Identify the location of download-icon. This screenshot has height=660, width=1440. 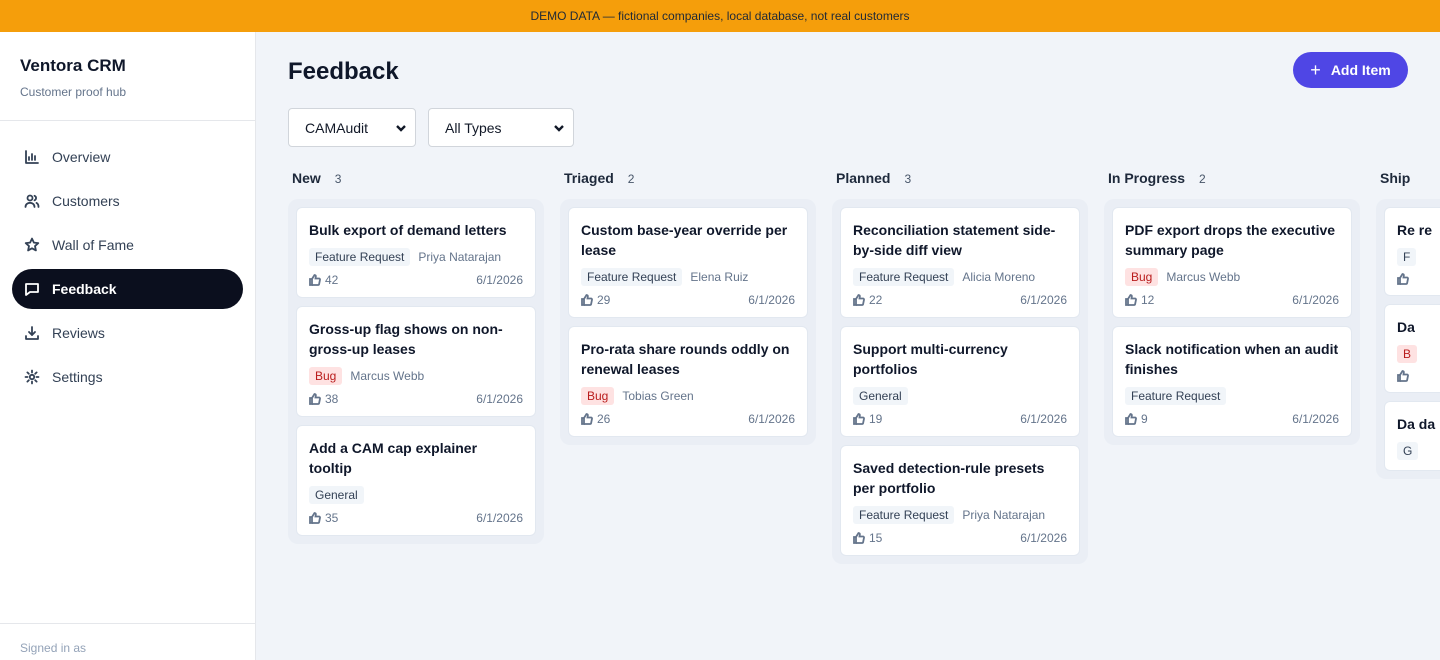
(32, 333).